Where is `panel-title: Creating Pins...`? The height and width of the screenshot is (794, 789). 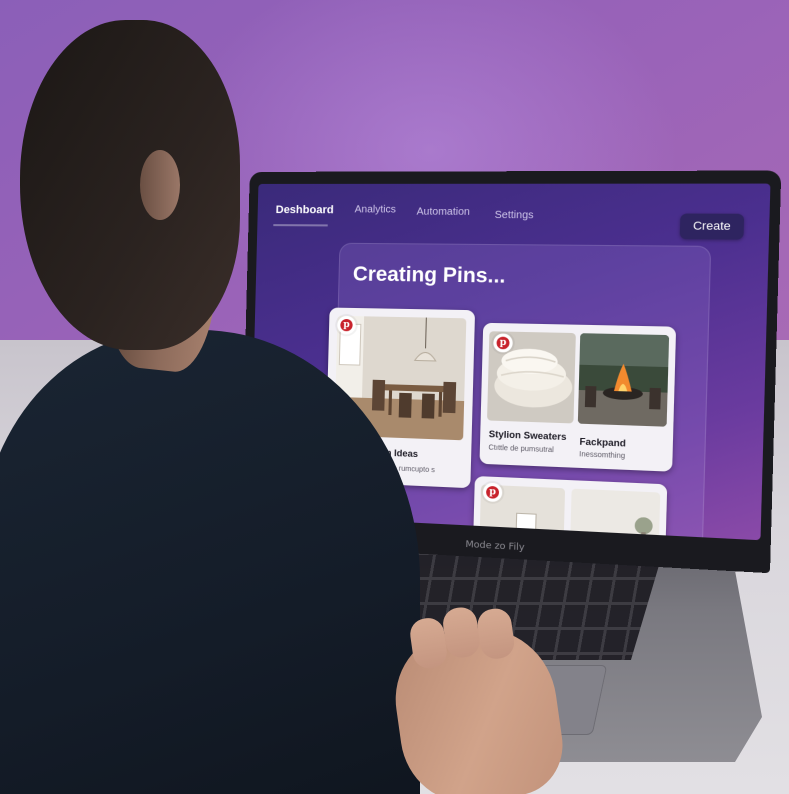 panel-title: Creating Pins... is located at coordinates (429, 275).